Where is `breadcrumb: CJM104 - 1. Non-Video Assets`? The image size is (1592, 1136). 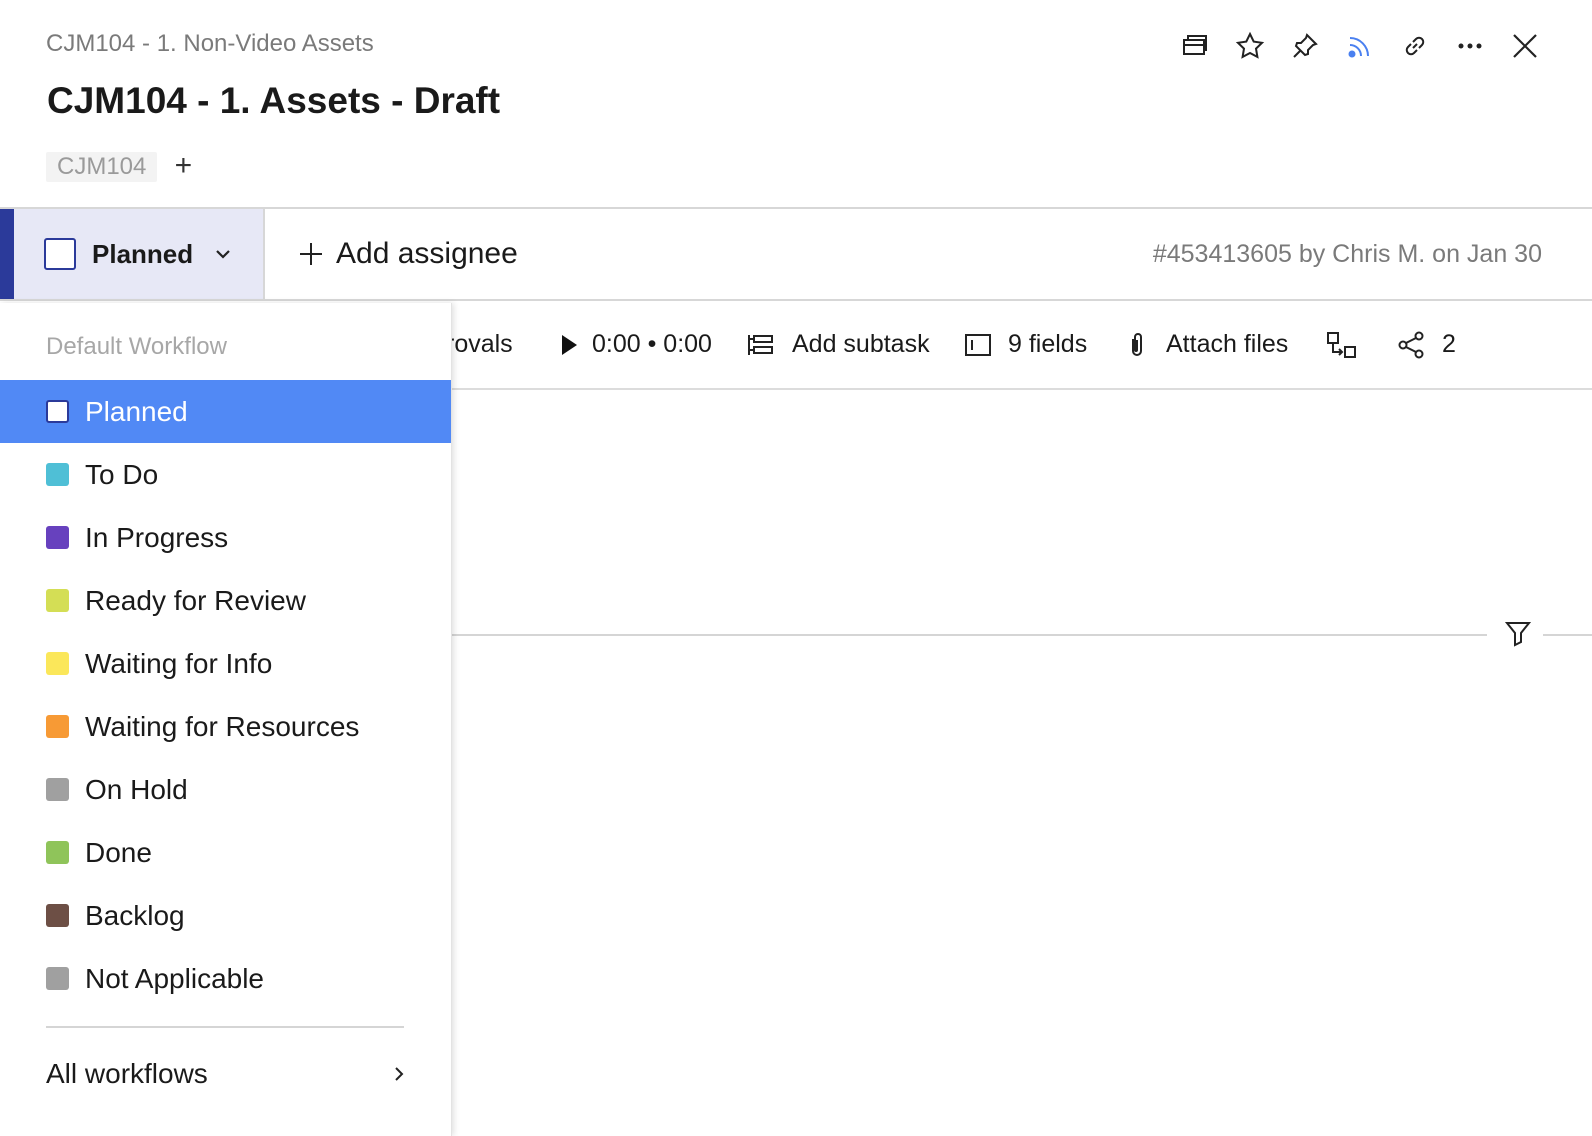 breadcrumb: CJM104 - 1. Non-Video Assets is located at coordinates (210, 44).